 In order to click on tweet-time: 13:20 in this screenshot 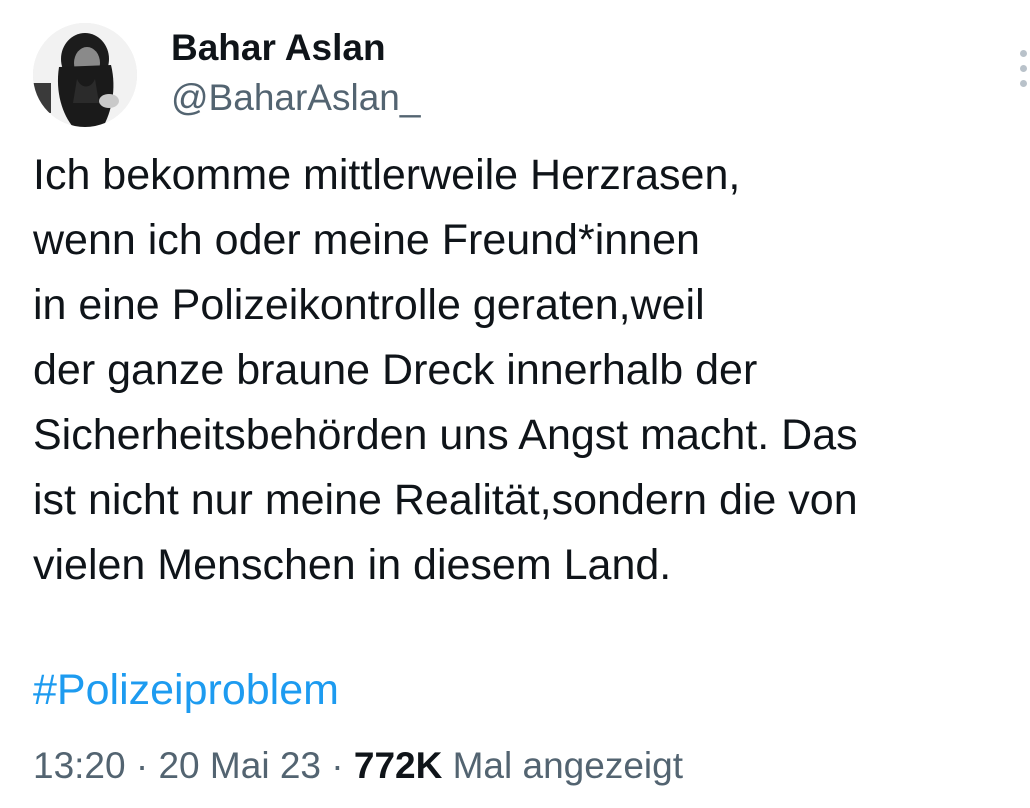, I will do `click(79, 765)`.